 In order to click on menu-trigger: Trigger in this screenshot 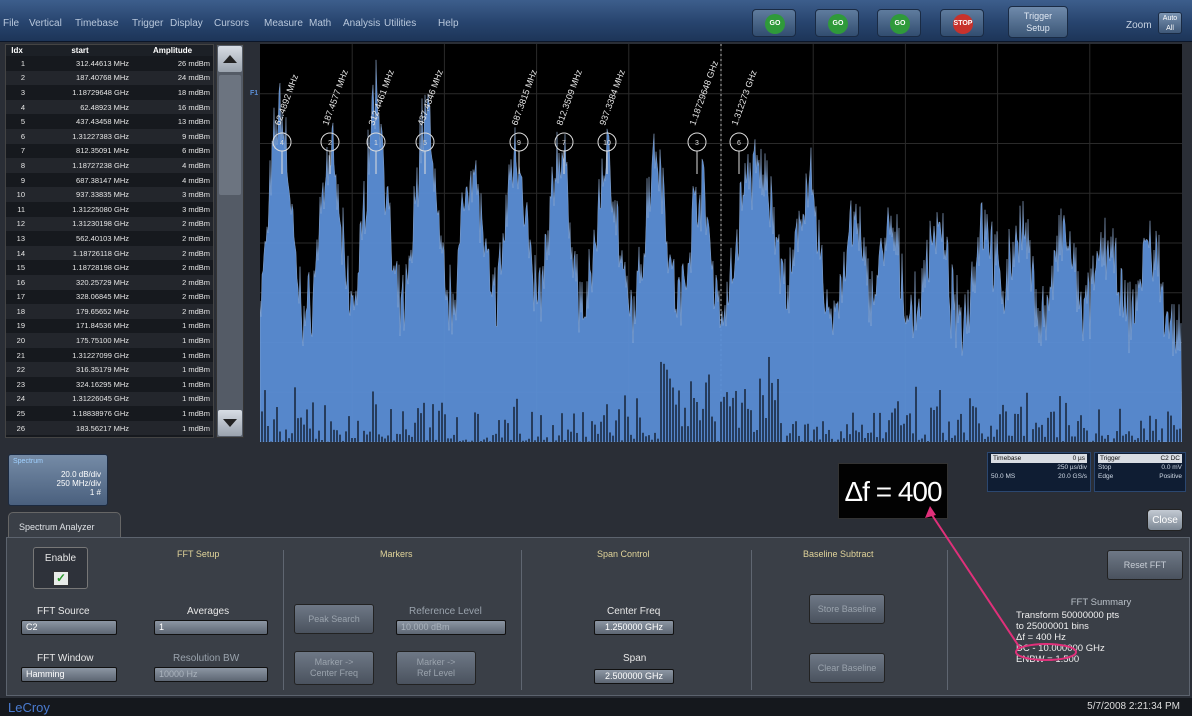, I will do `click(147, 23)`.